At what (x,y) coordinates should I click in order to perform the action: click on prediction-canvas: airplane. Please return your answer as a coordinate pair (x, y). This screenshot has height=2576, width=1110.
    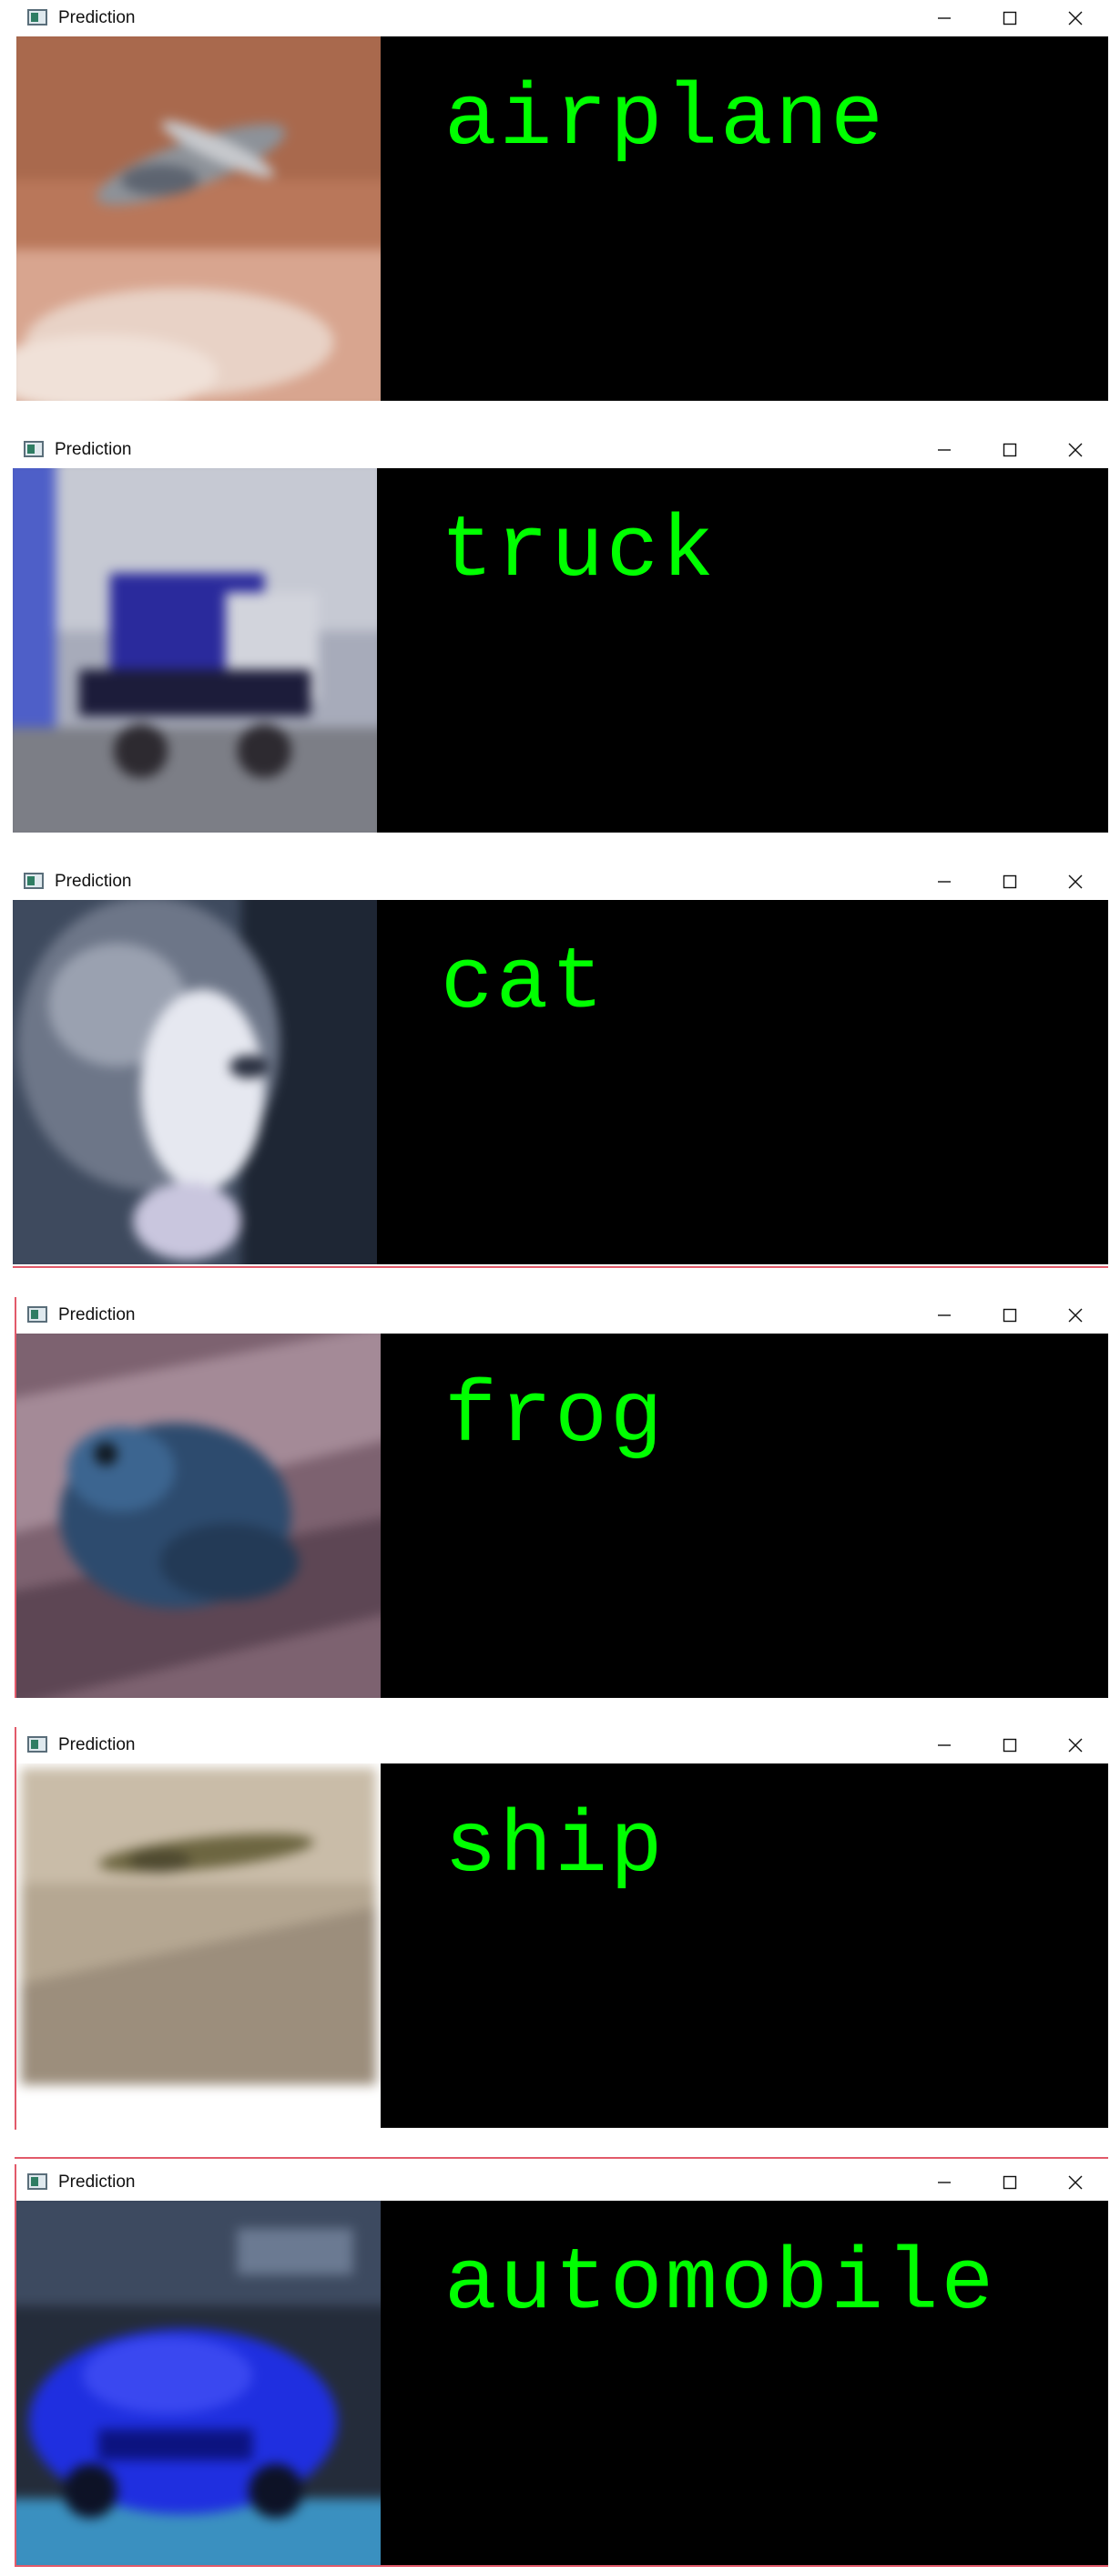
    Looking at the image, I should click on (562, 218).